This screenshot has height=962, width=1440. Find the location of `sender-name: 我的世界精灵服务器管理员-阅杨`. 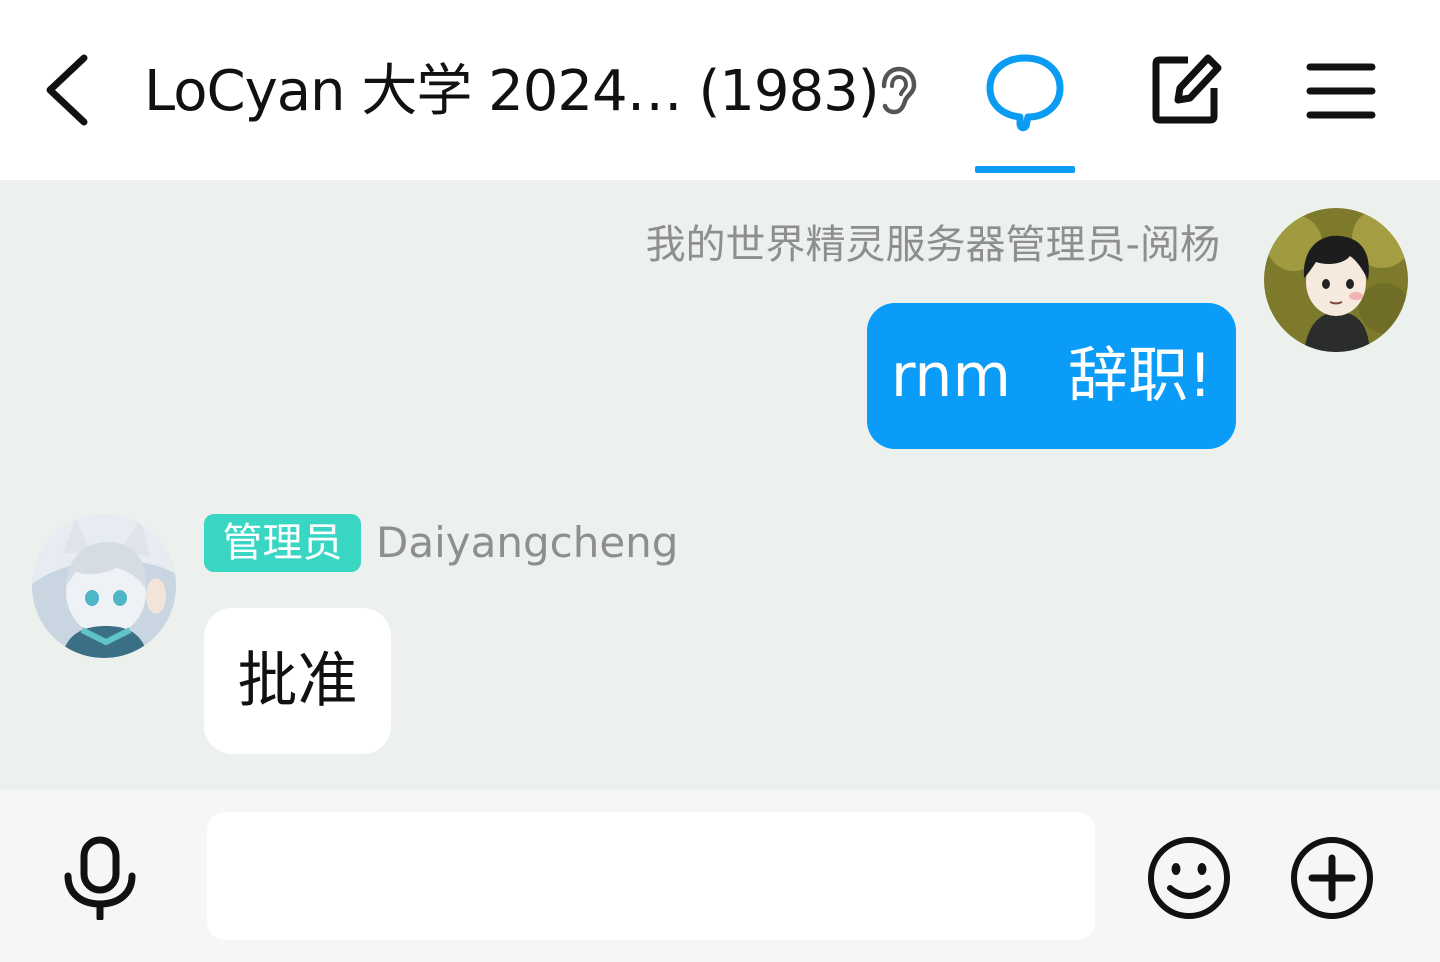

sender-name: 我的世界精灵服务器管理员-阅杨 is located at coordinates (932, 245).